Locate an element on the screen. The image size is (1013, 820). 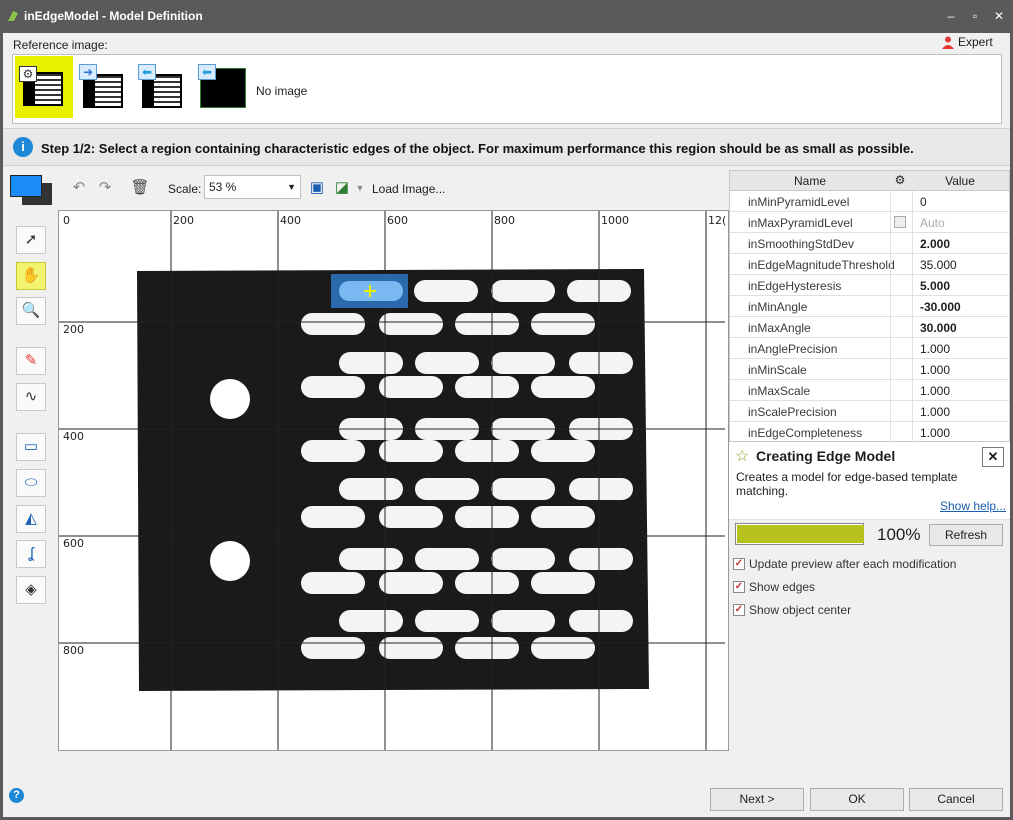
property-row: inMaxPyramidLevel Auto is located at coordinates (869, 222).